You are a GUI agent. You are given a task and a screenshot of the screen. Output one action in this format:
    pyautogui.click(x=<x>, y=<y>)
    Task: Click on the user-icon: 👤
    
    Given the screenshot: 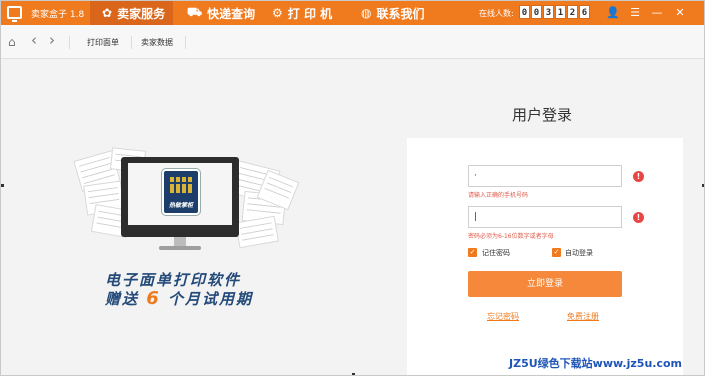 What is the action you would take?
    pyautogui.click(x=613, y=13)
    